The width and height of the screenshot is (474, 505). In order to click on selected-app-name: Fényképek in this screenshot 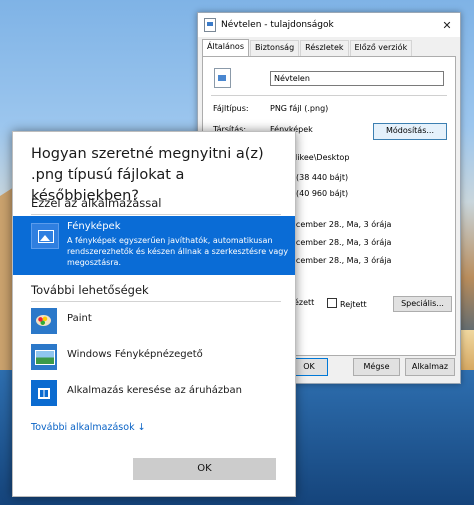, I will do `click(94, 226)`.